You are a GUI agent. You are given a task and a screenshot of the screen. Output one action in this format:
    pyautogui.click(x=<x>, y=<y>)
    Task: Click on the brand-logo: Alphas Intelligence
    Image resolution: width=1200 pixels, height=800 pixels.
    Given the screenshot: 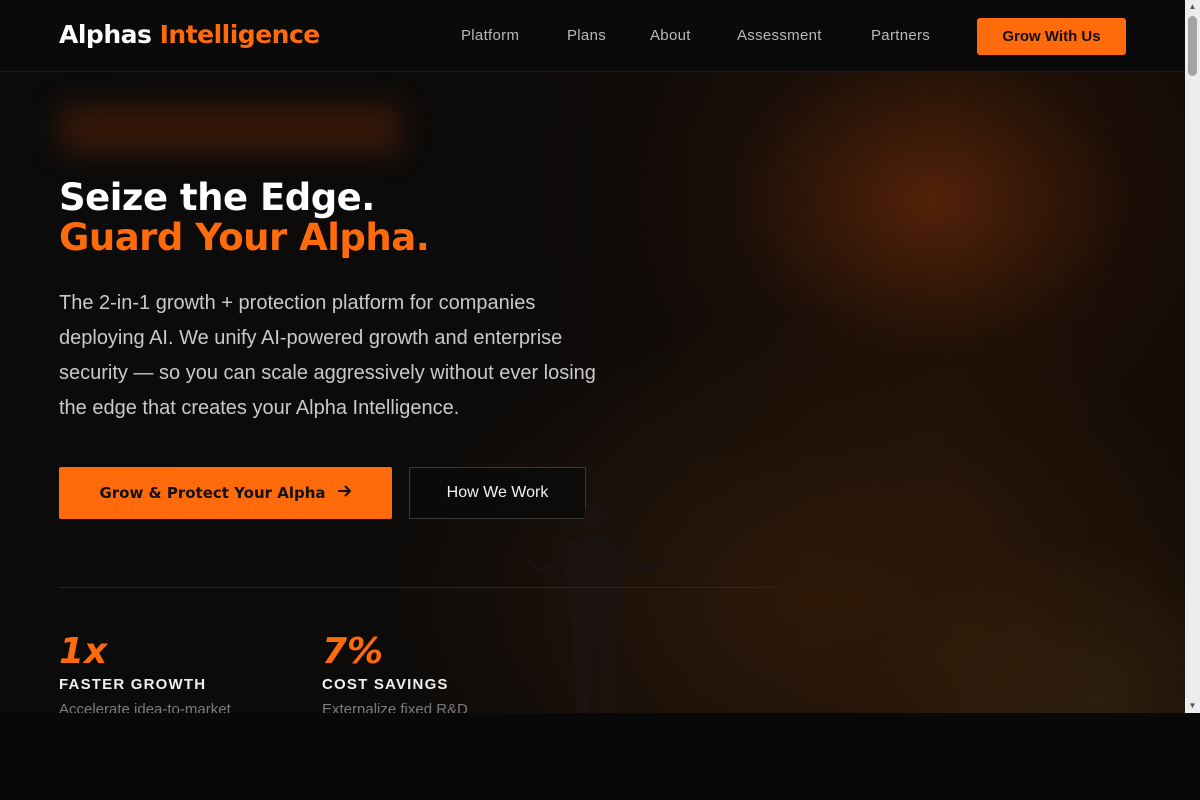 What is the action you would take?
    pyautogui.click(x=189, y=34)
    